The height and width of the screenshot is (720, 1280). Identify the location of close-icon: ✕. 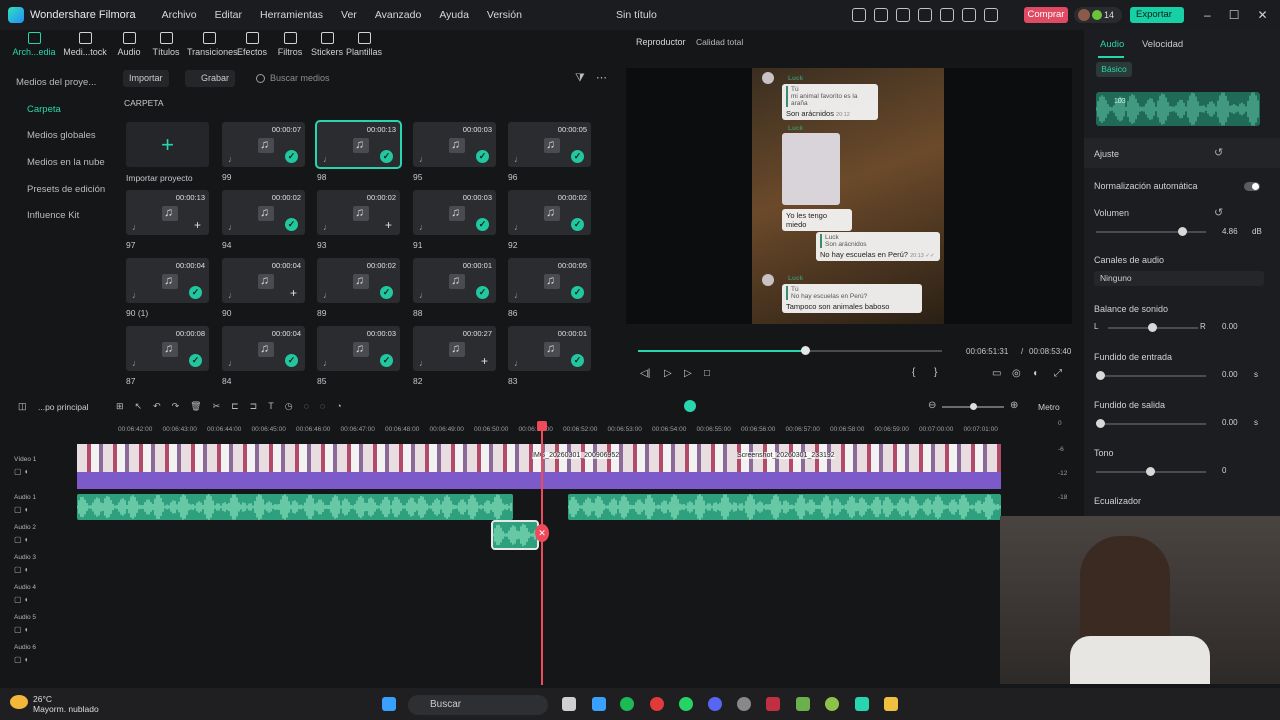
(1262, 15).